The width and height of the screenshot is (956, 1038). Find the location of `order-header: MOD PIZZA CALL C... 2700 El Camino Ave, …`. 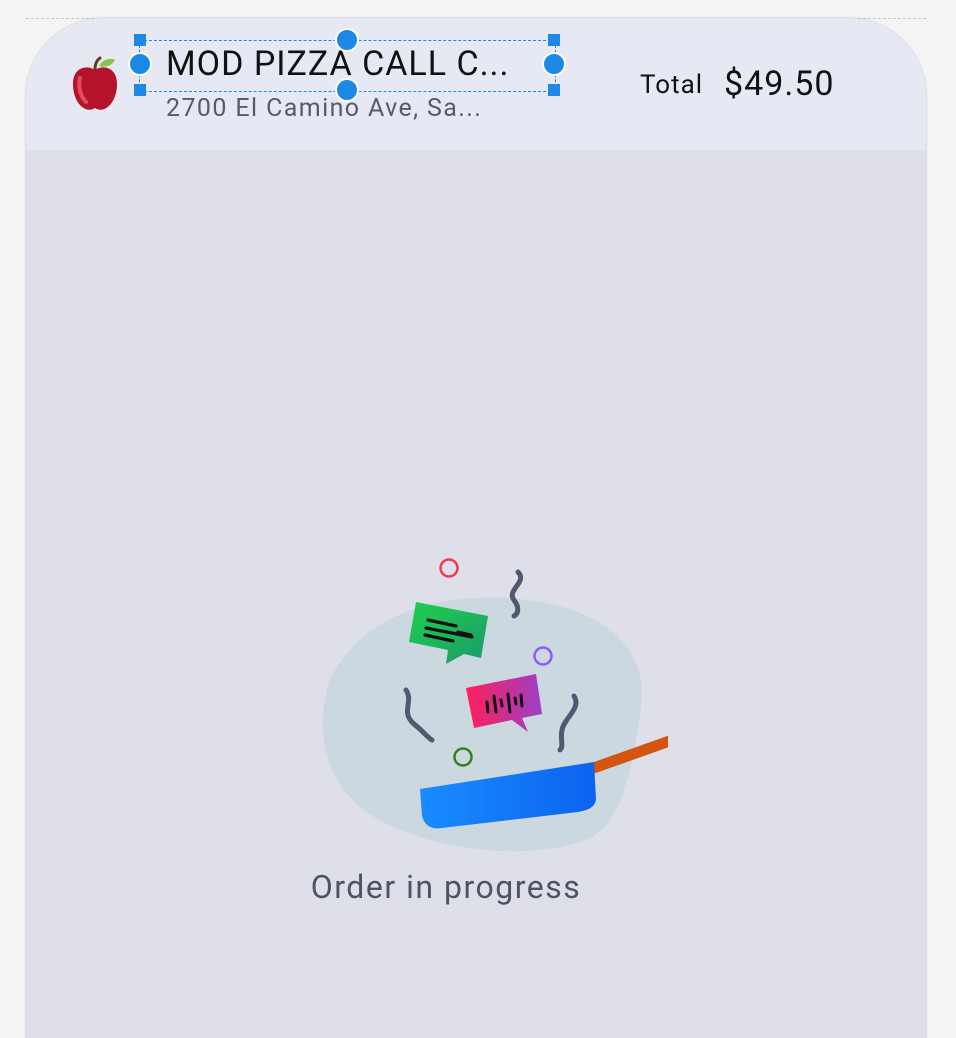

order-header: MOD PIZZA CALL C... 2700 El Camino Ave, … is located at coordinates (476, 84).